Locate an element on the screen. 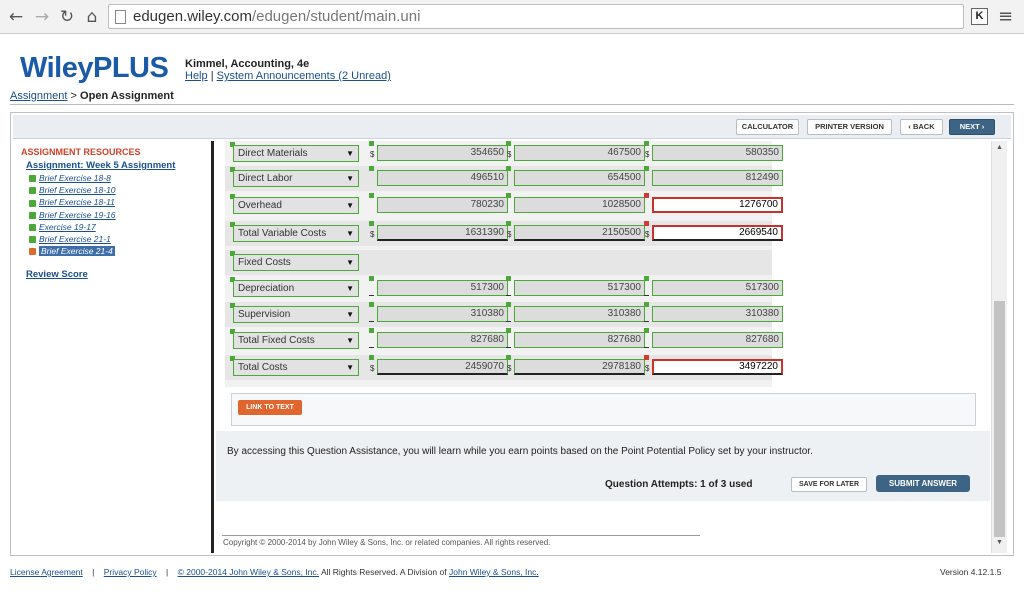  row-label: Supervision is located at coordinates (264, 314).